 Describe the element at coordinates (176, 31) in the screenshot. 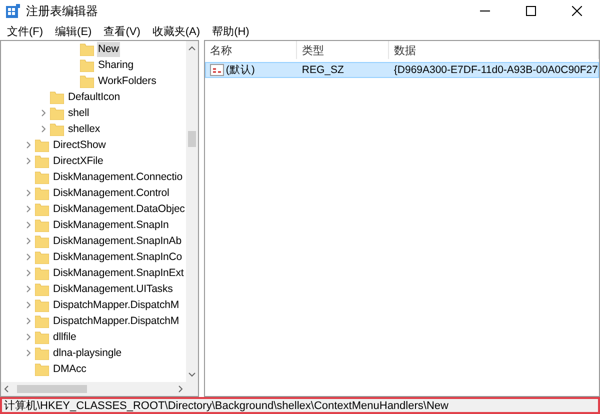

I see `menu-item: 收藏夹(A)` at that location.